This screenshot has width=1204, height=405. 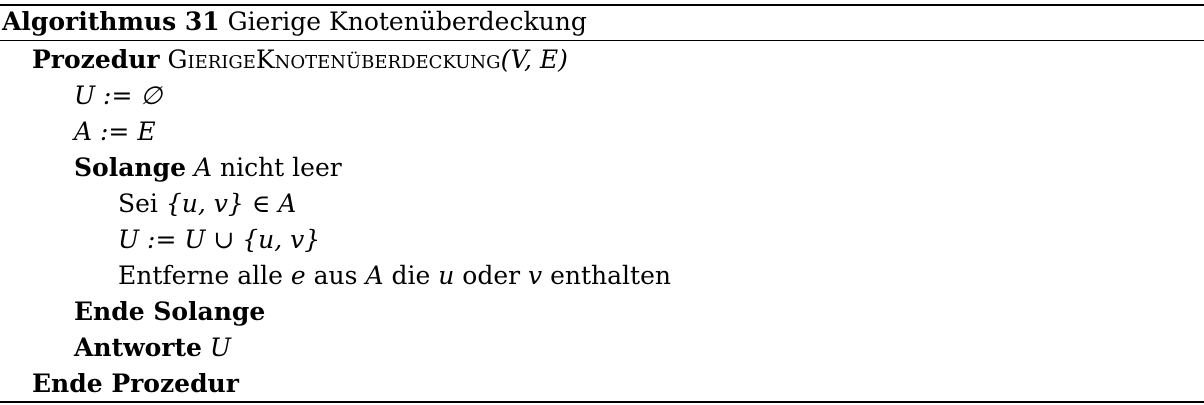 I want to click on remove-text-2: aus, so click(x=335, y=275).